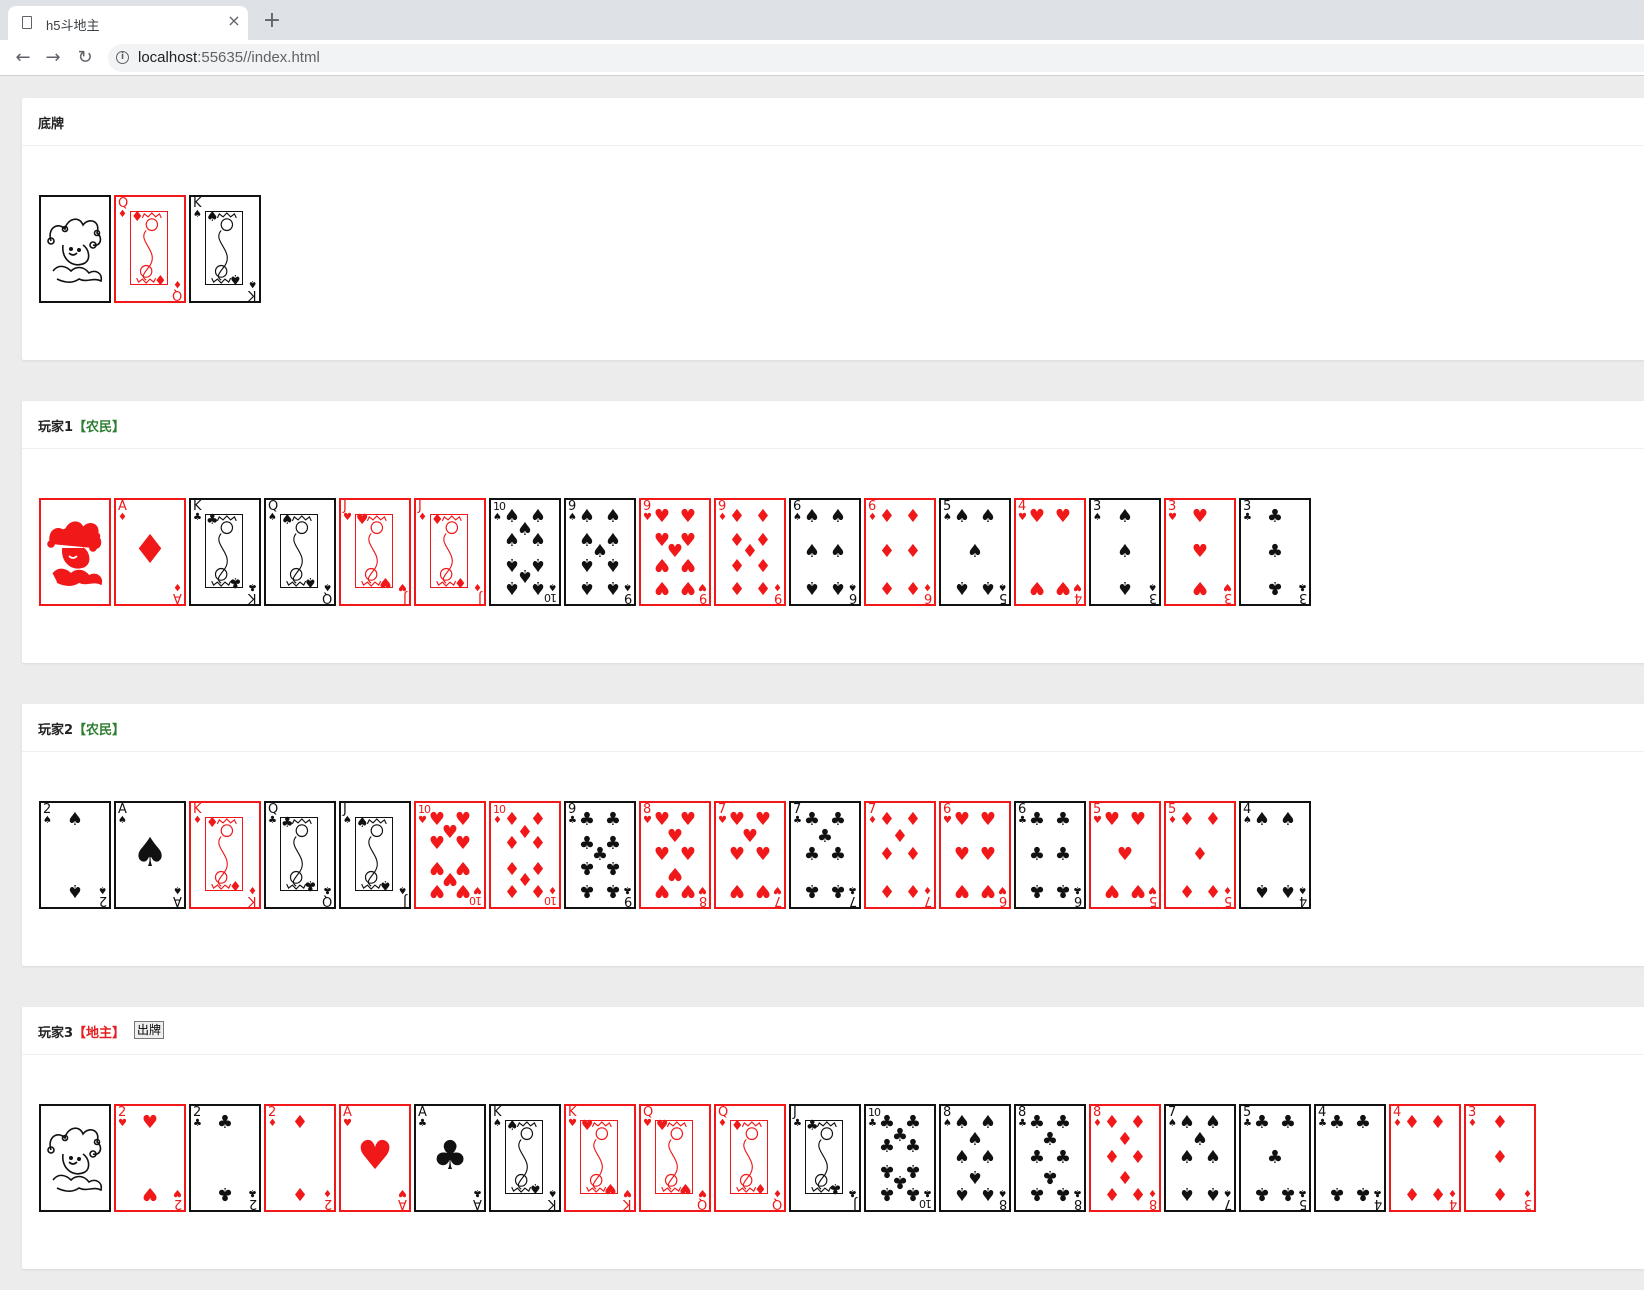 Image resolution: width=1644 pixels, height=1290 pixels. What do you see at coordinates (450, 855) in the screenshot?
I see `playing-card: 10 ♥ 10 ♥ ♥ ♥ ♥ ♥ ♥ ♥ ♥ ♥ ♥ ♥` at bounding box center [450, 855].